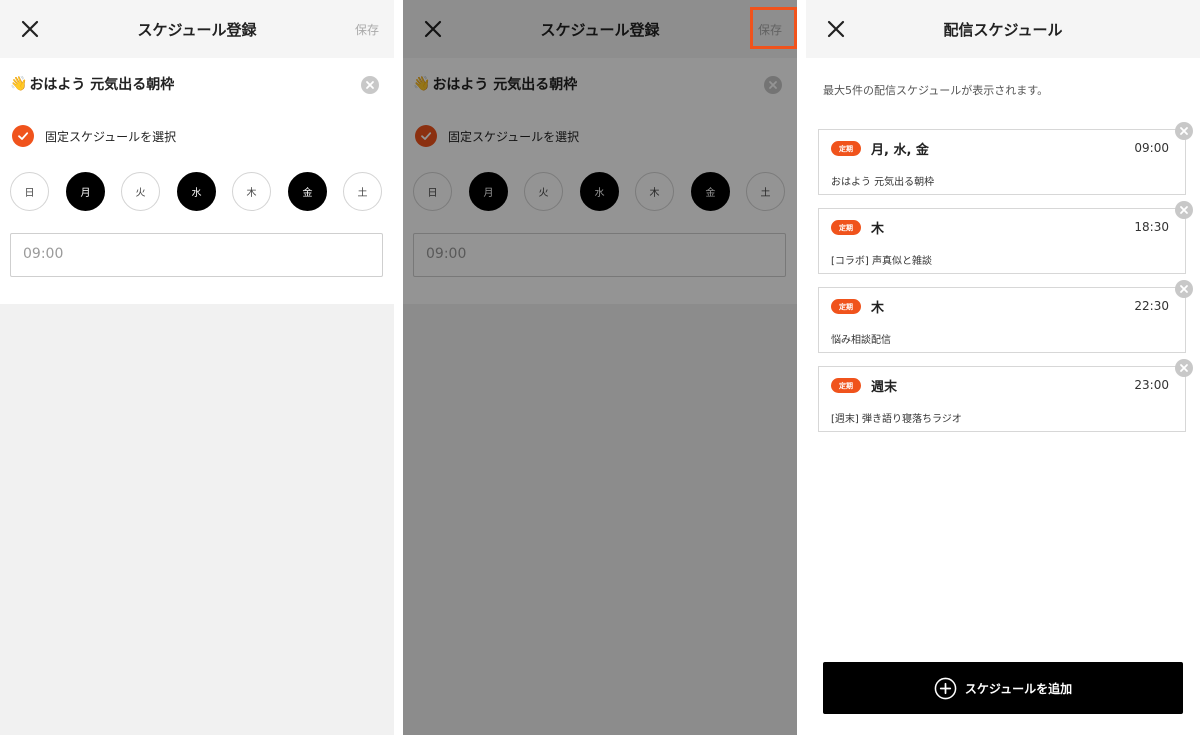 The image size is (1200, 735). Describe the element at coordinates (1151, 306) in the screenshot. I see `schedule-time: 22:30` at that location.